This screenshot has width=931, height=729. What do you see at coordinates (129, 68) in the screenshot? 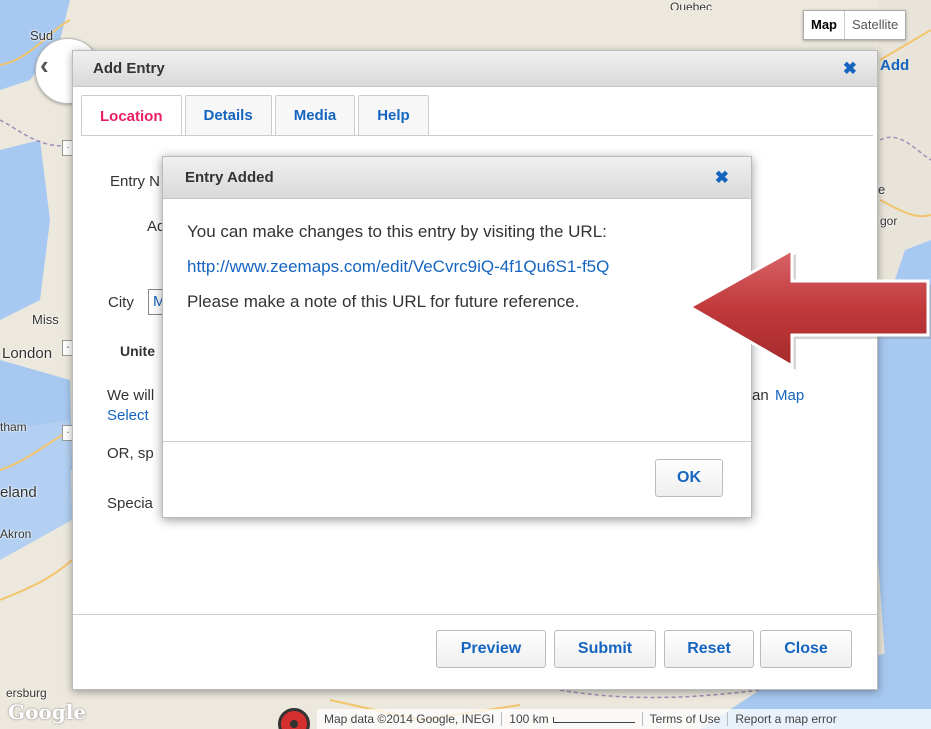
I see `add-entry-title: Add Entry` at bounding box center [129, 68].